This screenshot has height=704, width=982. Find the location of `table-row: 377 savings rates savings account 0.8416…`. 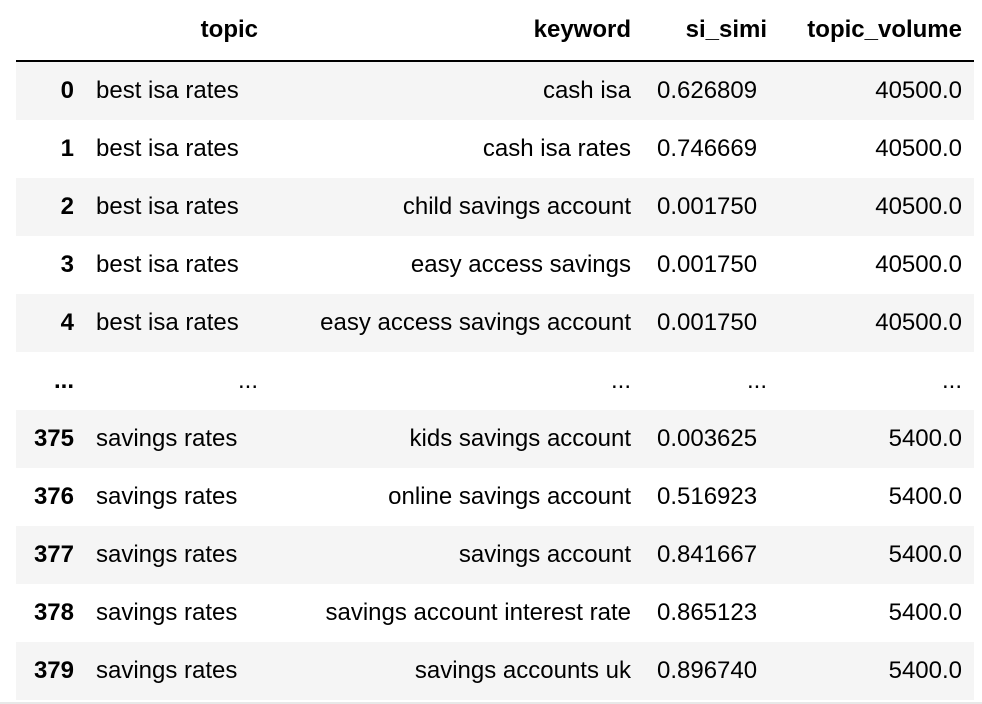

table-row: 377 savings rates savings account 0.8416… is located at coordinates (495, 555).